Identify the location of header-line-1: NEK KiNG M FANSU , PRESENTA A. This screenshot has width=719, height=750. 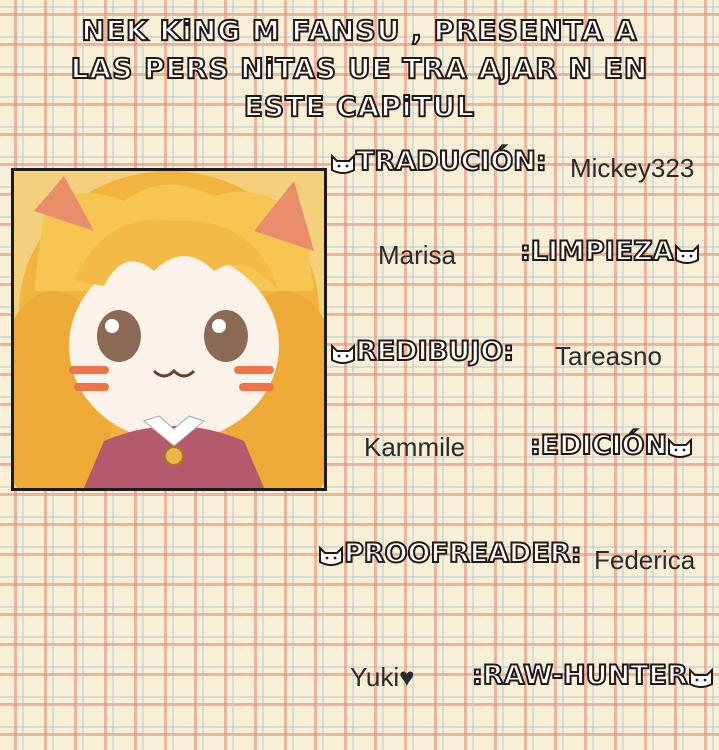
(359, 30).